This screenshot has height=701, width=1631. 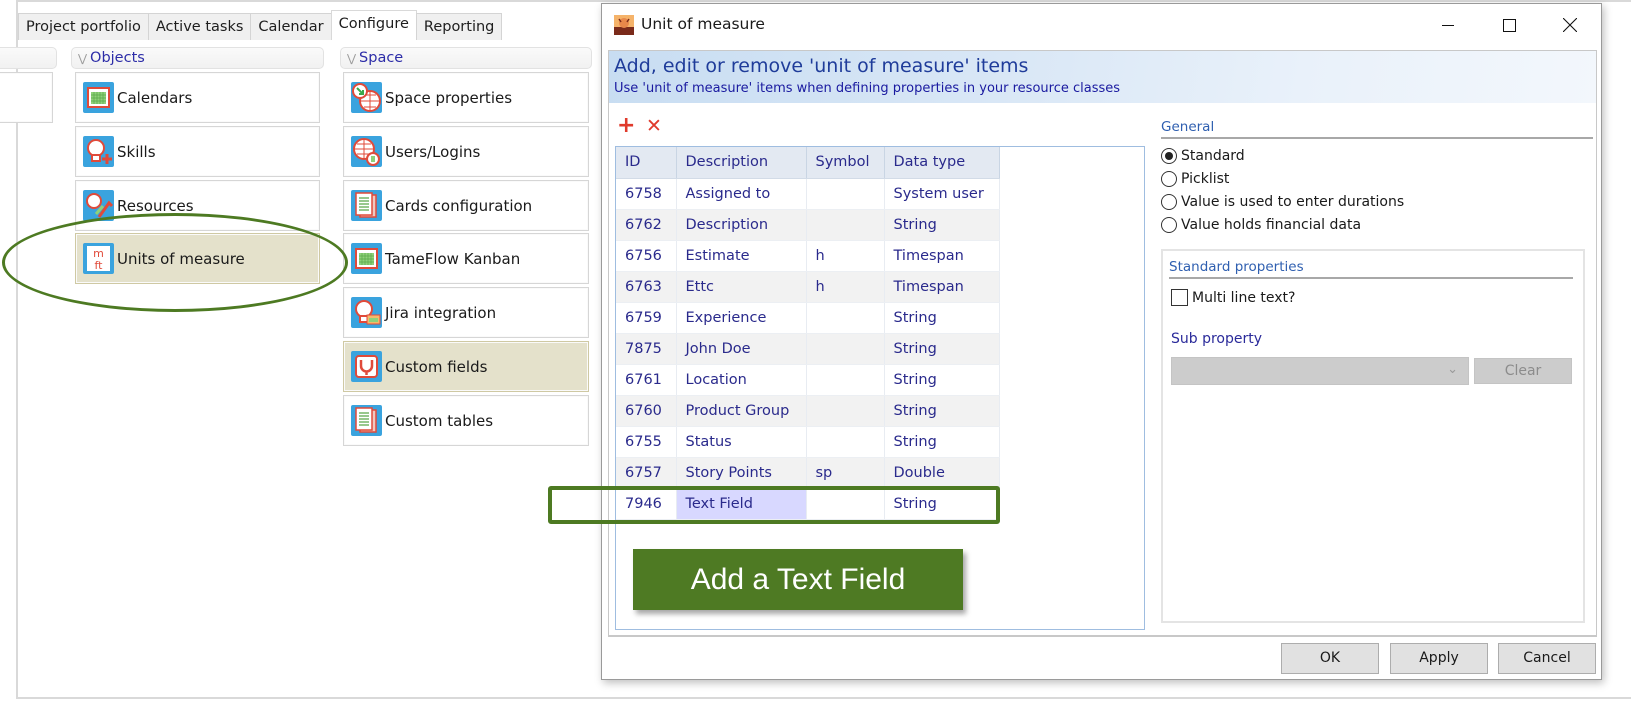 I want to click on card-calendars: Calendars, so click(x=197, y=97).